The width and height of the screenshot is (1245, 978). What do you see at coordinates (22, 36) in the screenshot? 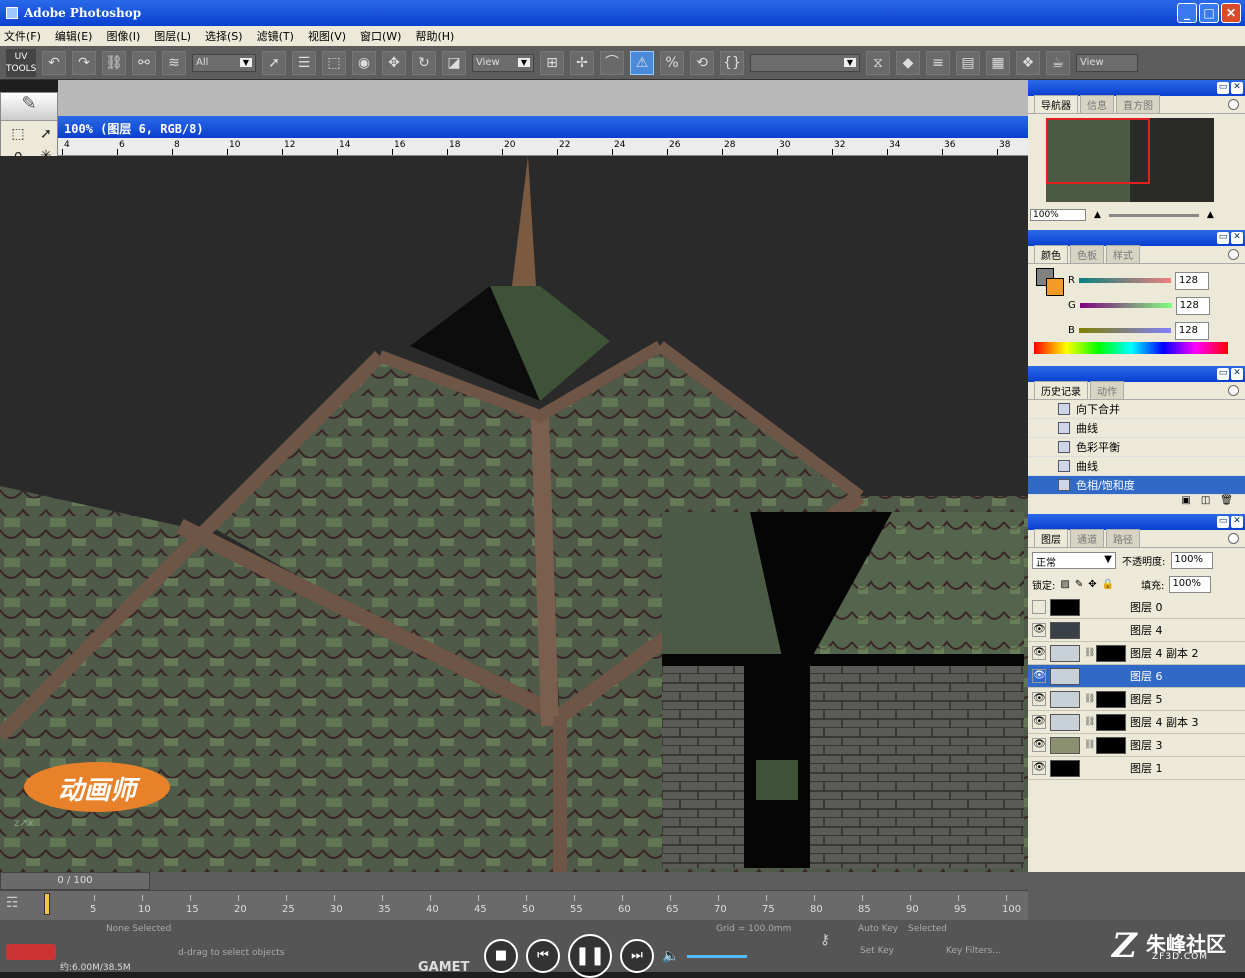
I see `menu-file: 文件(F)` at bounding box center [22, 36].